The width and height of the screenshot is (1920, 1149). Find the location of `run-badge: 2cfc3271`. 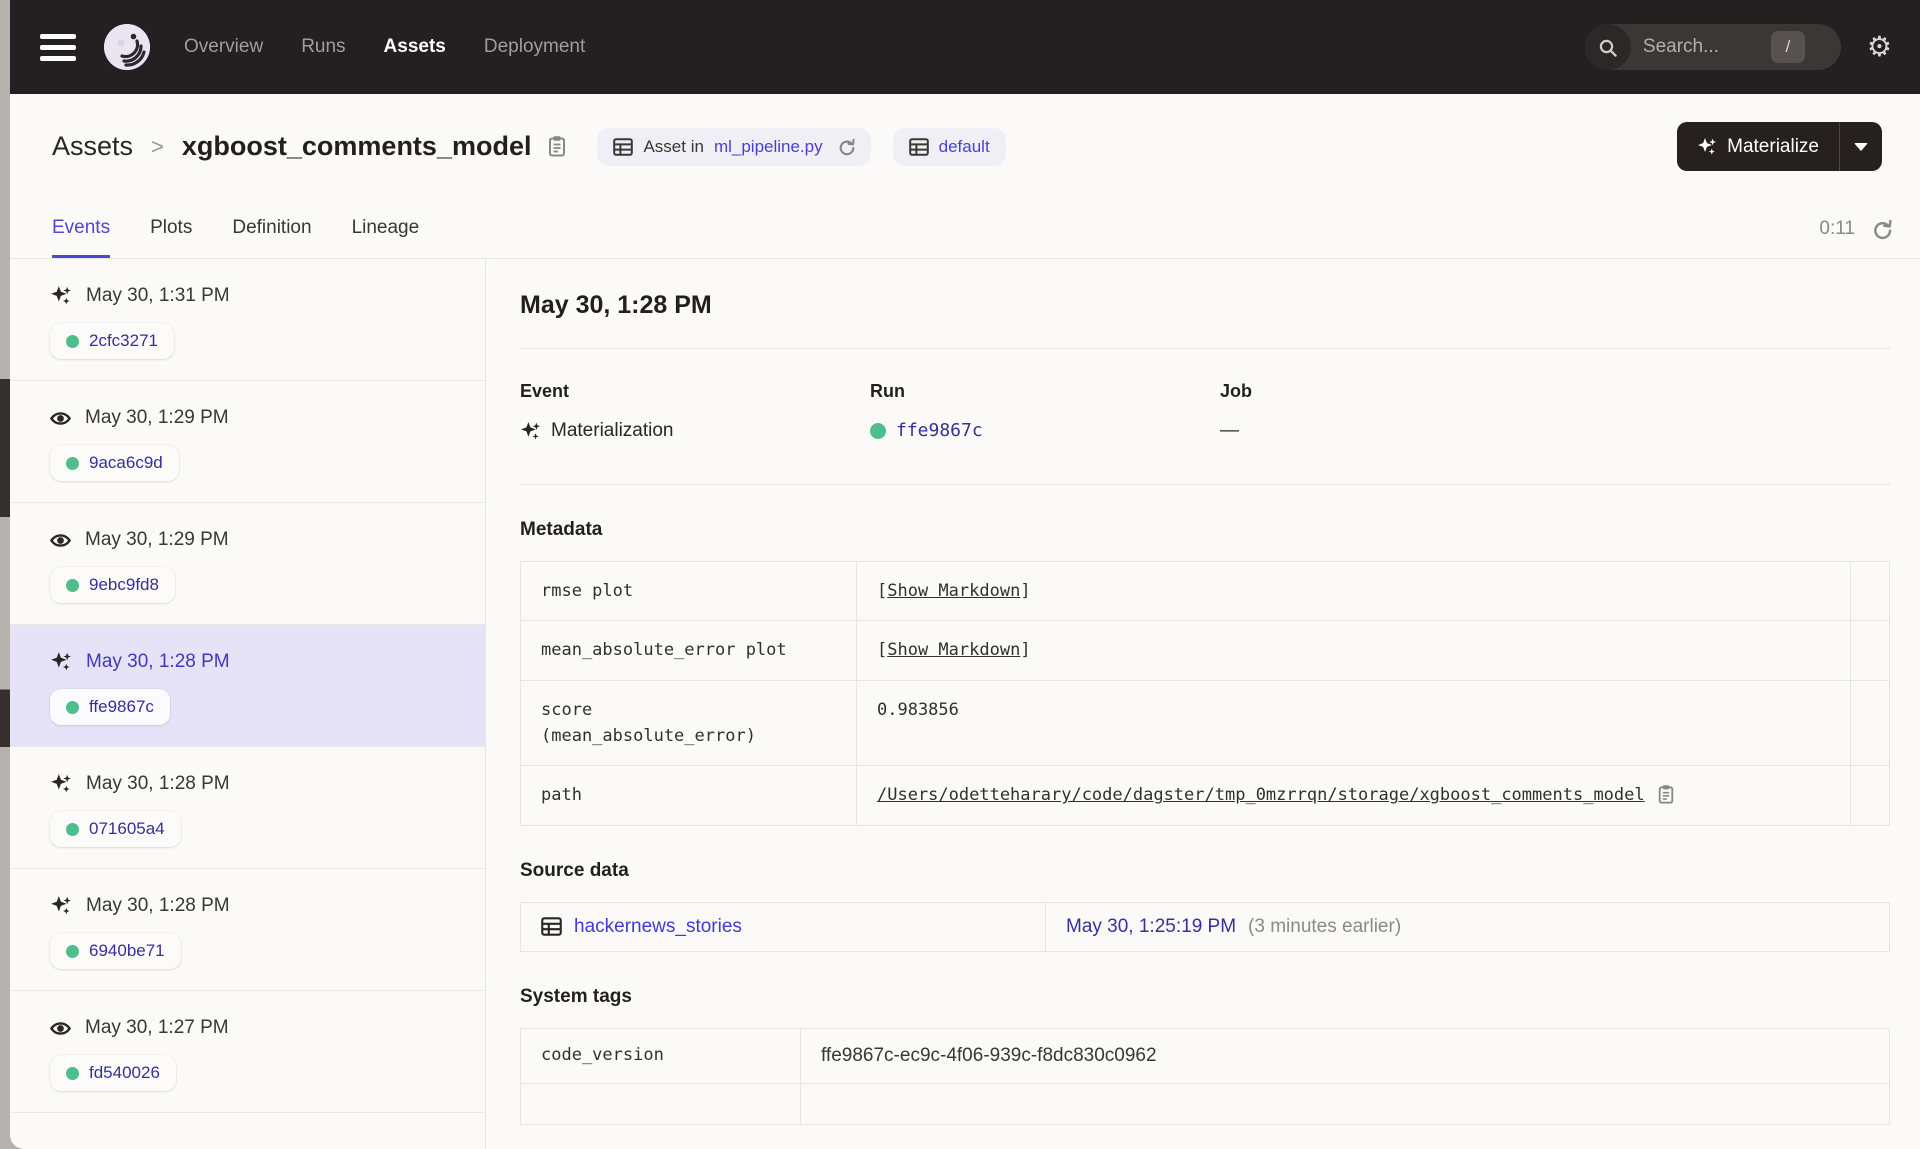

run-badge: 2cfc3271 is located at coordinates (112, 341).